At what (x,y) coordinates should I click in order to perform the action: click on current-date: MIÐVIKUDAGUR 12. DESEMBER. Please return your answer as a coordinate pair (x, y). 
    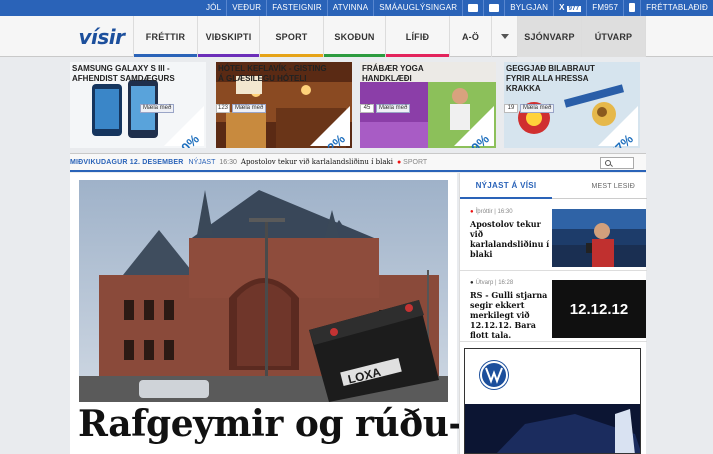
    Looking at the image, I should click on (127, 162).